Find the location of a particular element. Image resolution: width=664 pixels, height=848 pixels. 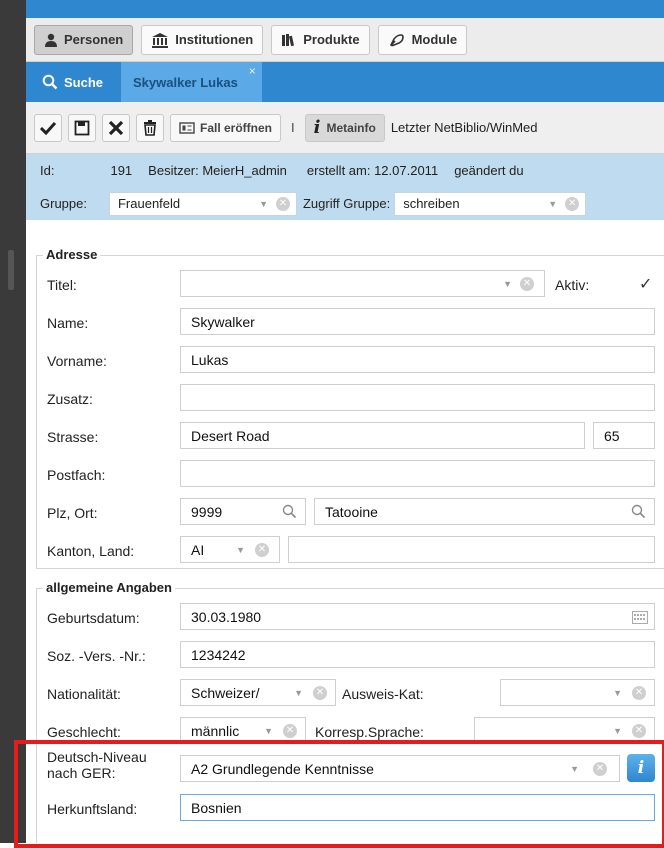

tab-suche: Suche is located at coordinates (73, 82).